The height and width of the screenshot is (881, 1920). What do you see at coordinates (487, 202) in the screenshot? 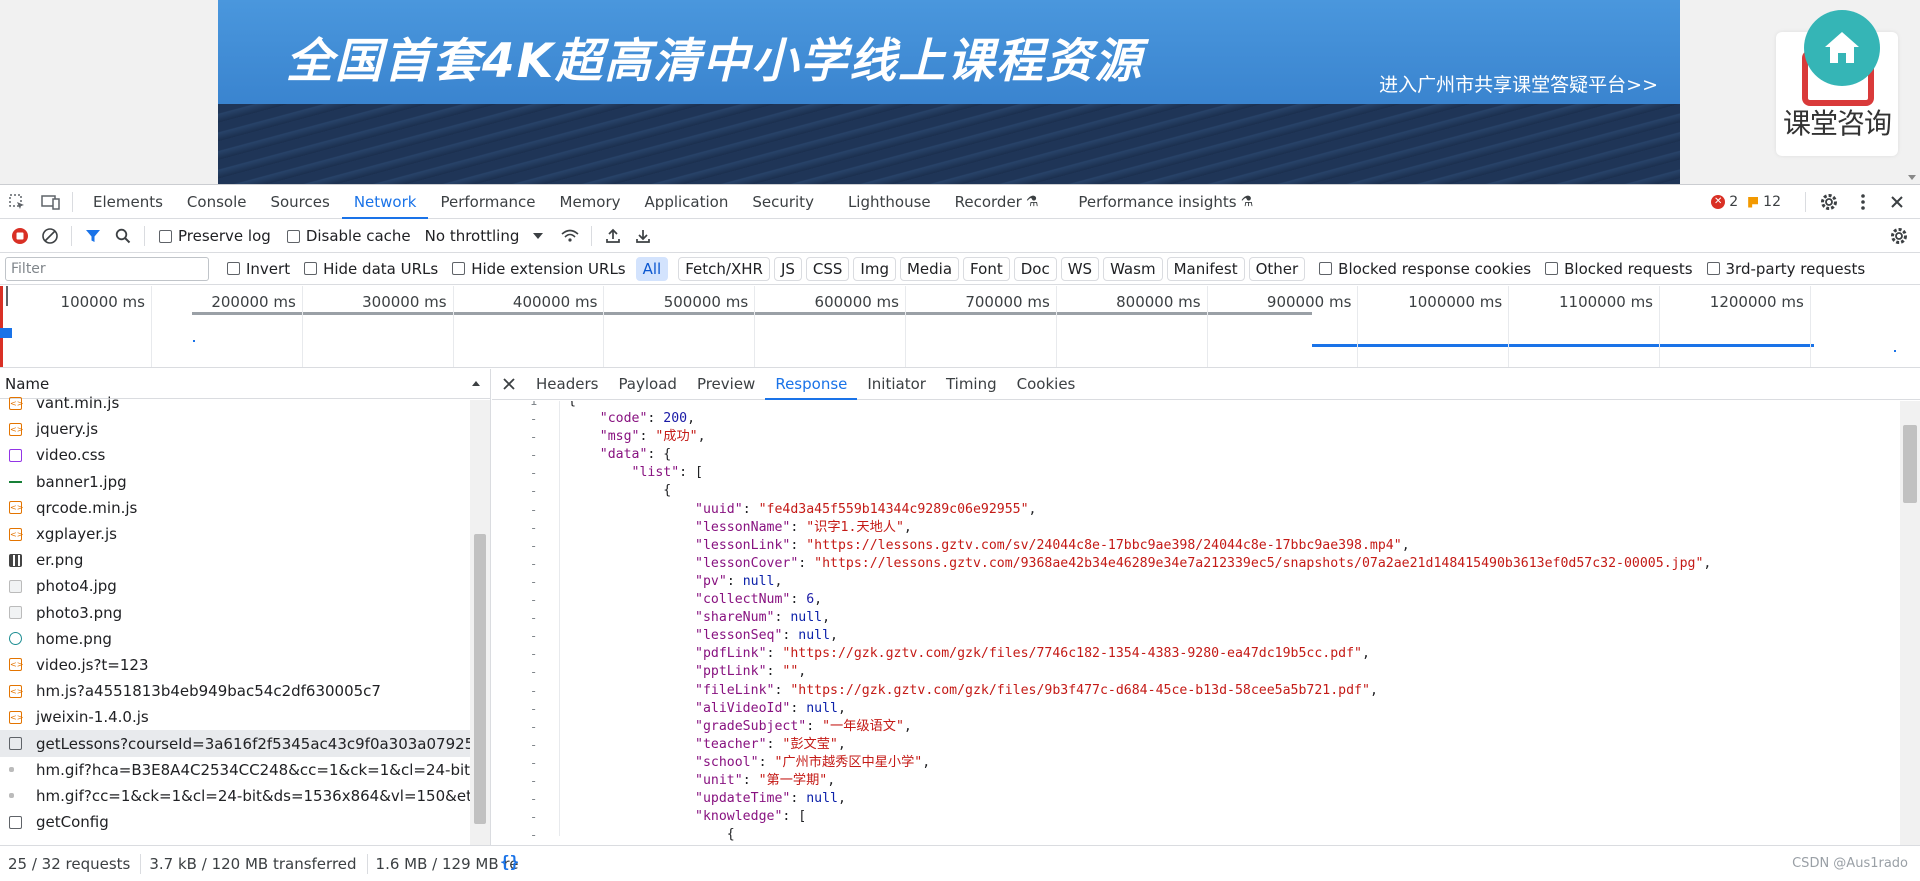
I see `tab-performance: Performance` at bounding box center [487, 202].